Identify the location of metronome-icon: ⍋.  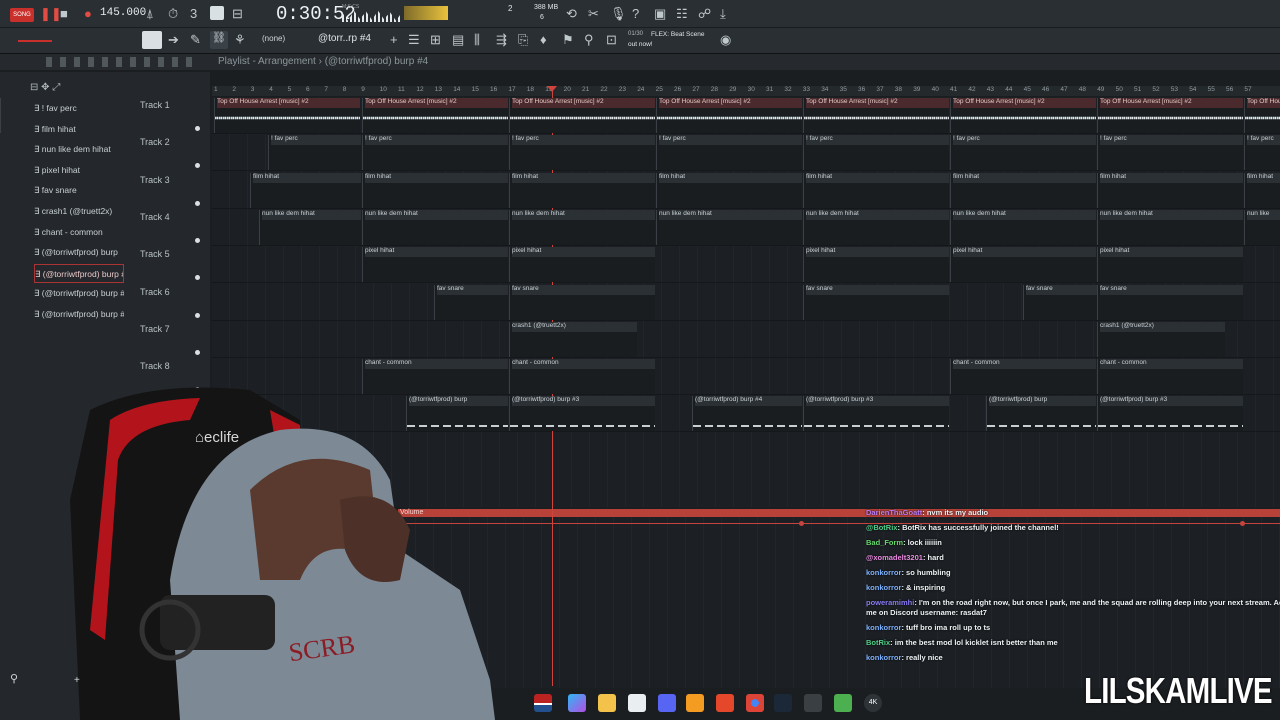
(150, 14).